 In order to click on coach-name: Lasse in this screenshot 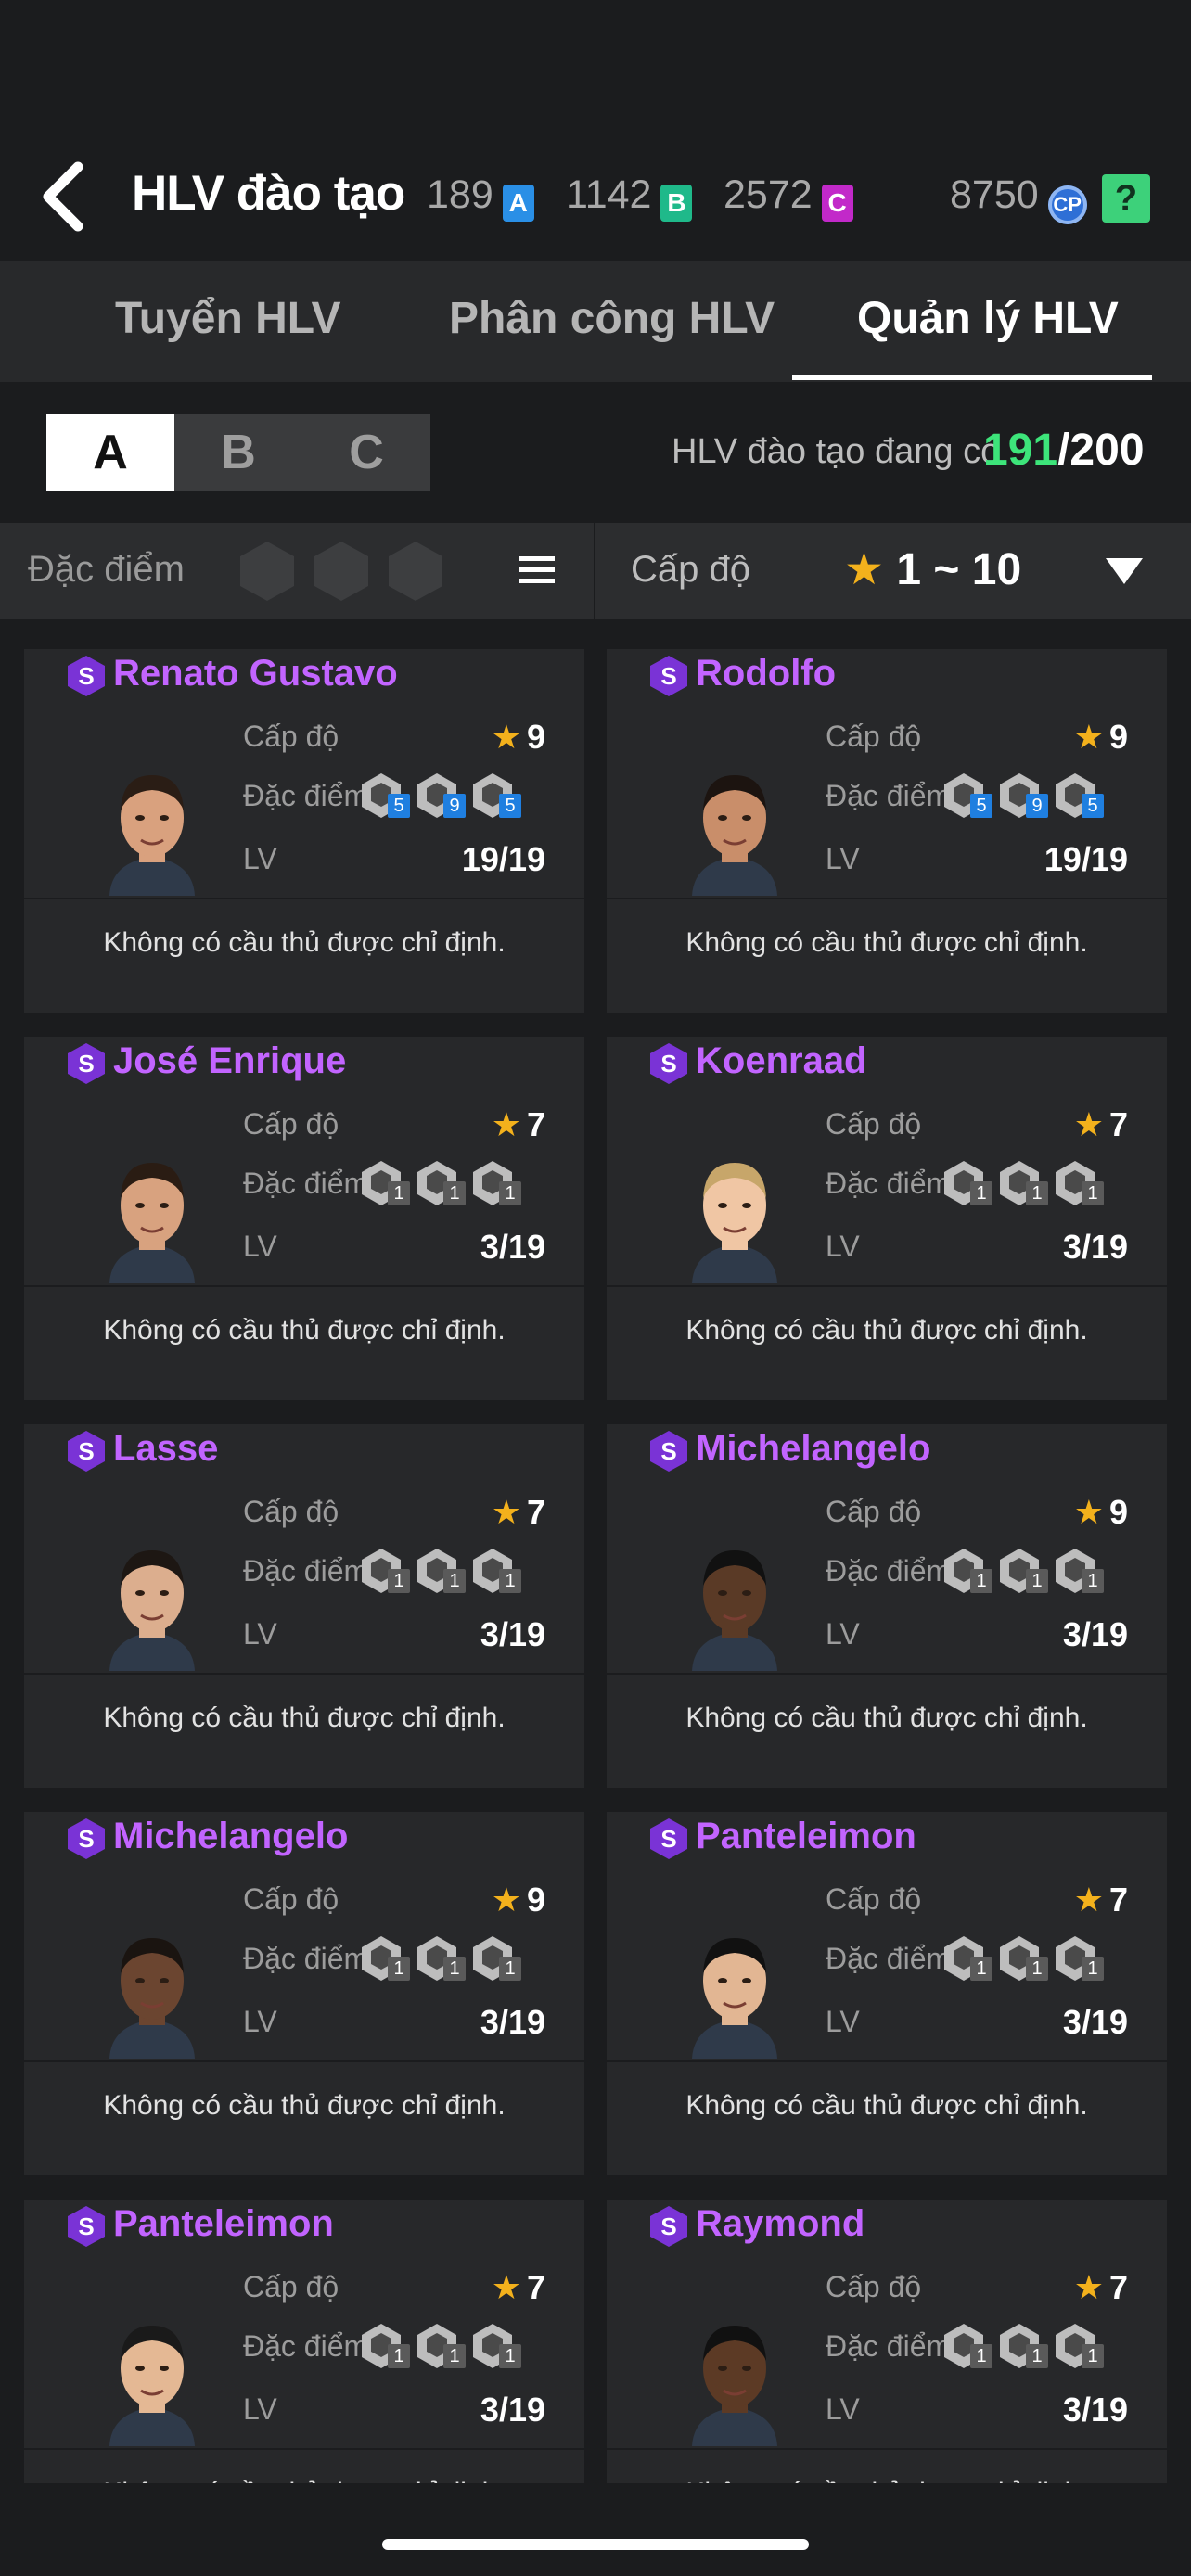, I will do `click(166, 1448)`.